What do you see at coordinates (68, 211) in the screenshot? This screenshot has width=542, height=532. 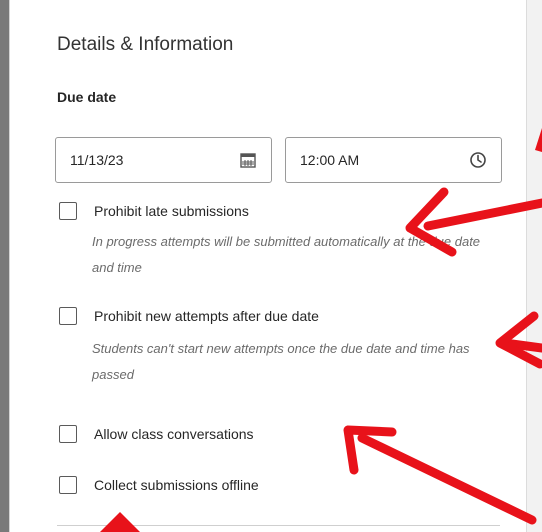 I see `prohibit-late-submissions-checkbox` at bounding box center [68, 211].